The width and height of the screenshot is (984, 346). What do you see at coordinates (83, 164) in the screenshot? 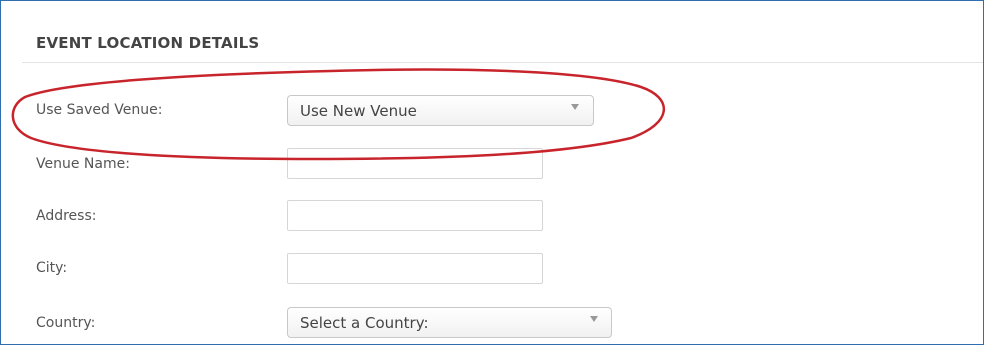
I see `venue-name-label: Venue Name:` at bounding box center [83, 164].